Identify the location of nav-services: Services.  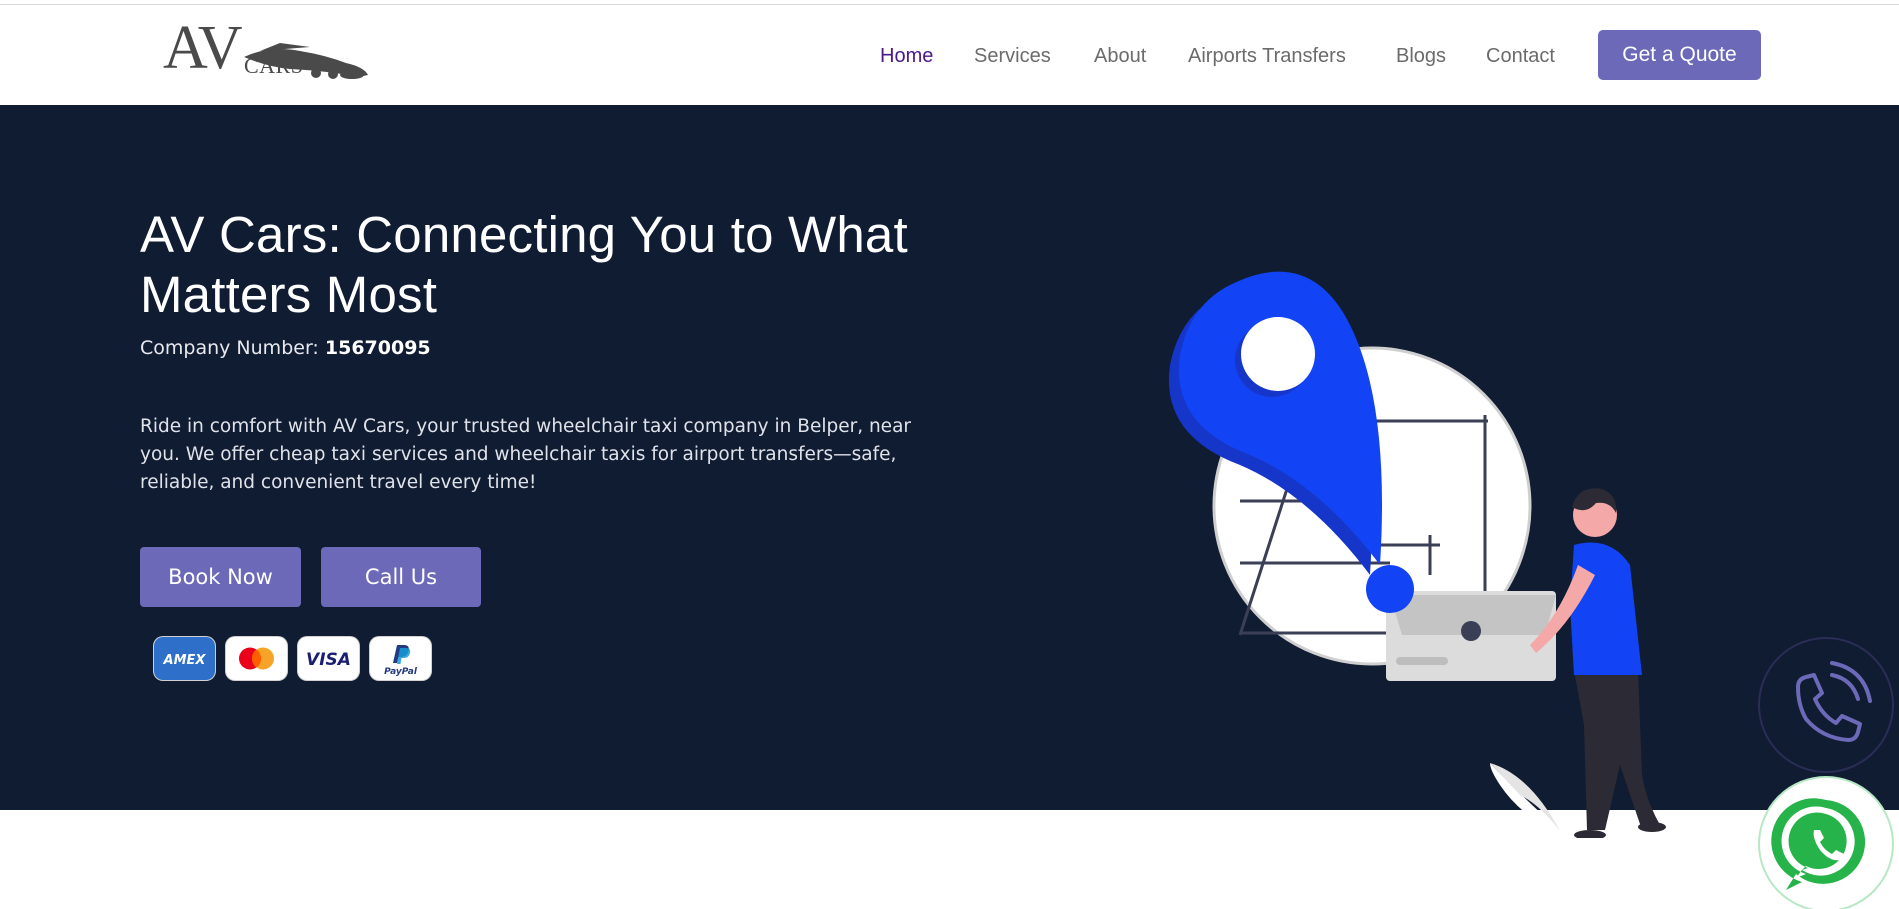
(1012, 56).